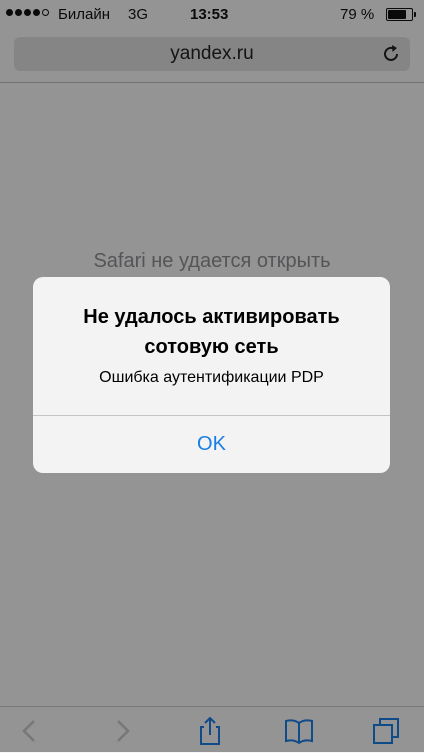 The height and width of the screenshot is (753, 424). What do you see at coordinates (211, 332) in the screenshot?
I see `alert-title: Не удалось активировать сотовую сеть` at bounding box center [211, 332].